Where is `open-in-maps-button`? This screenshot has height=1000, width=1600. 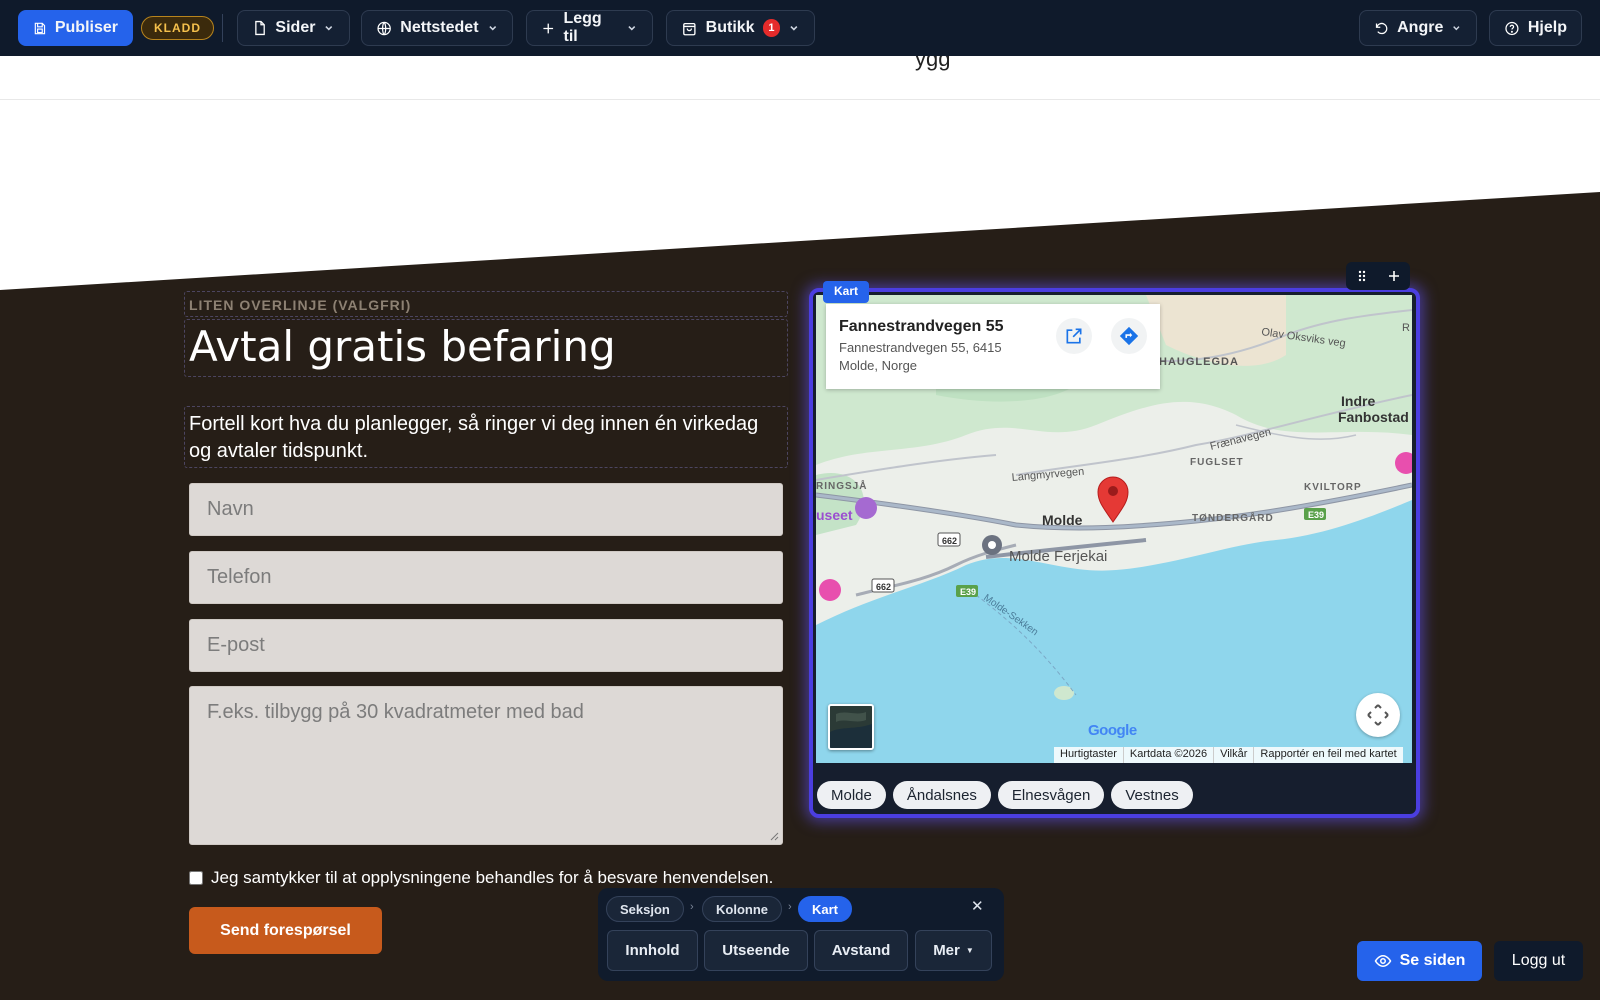
open-in-maps-button is located at coordinates (1074, 336).